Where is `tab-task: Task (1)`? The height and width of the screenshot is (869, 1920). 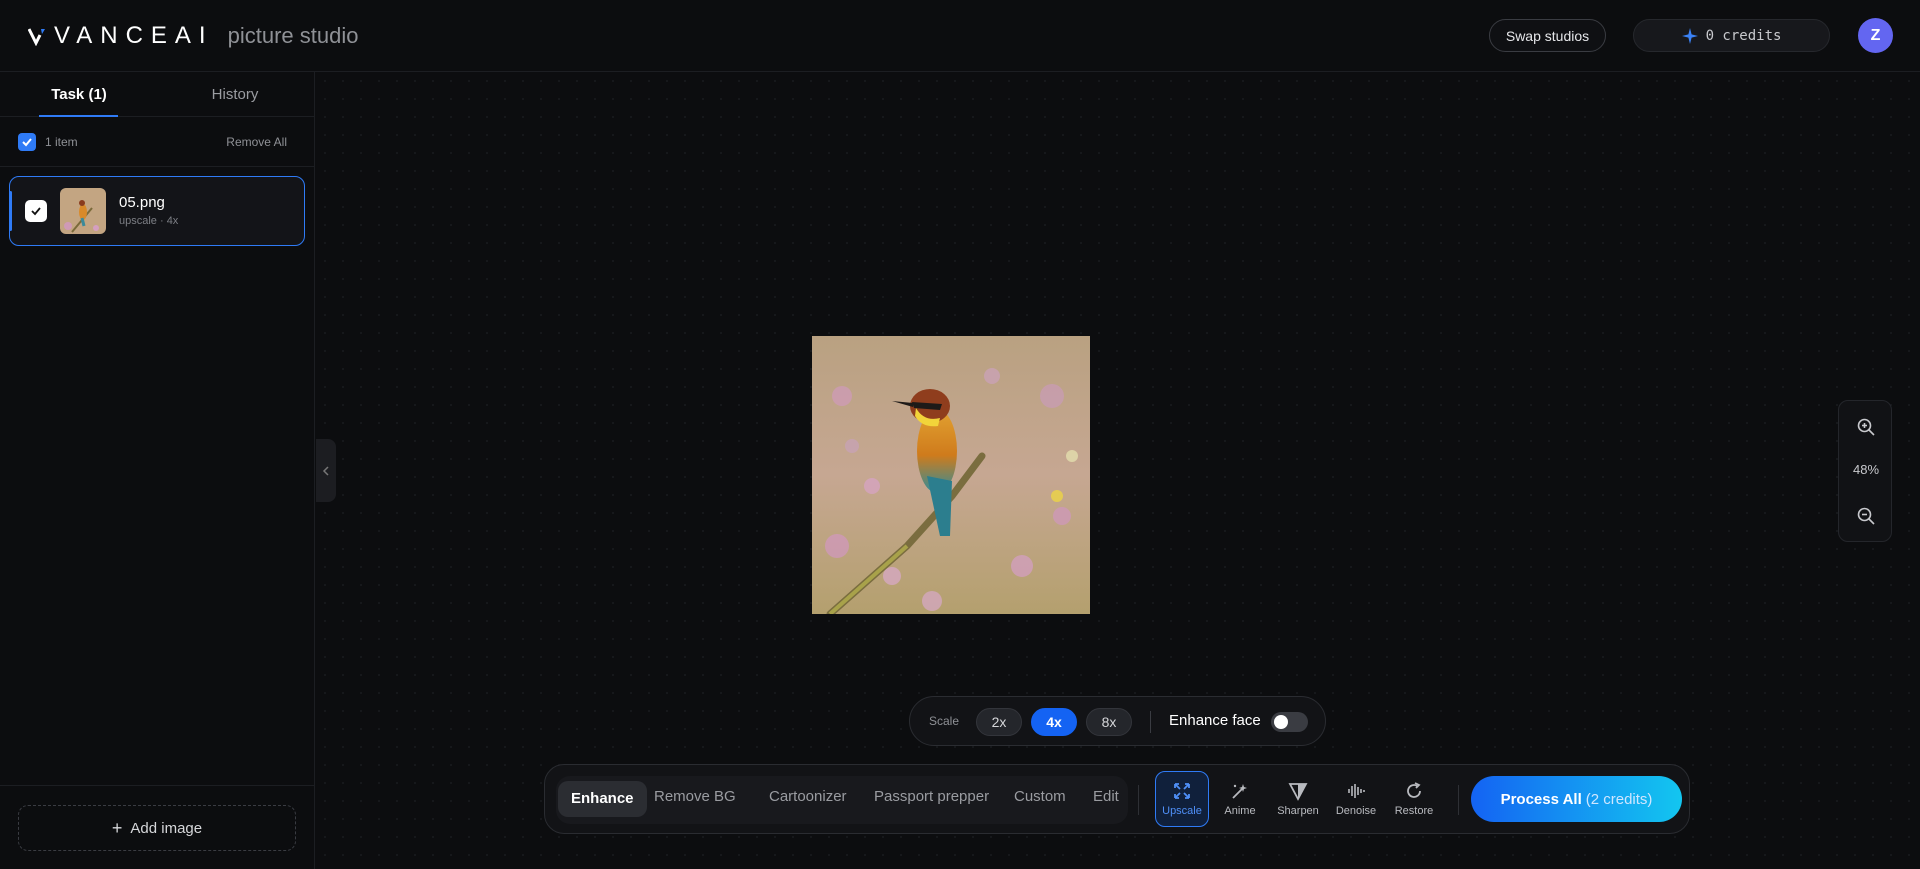
tab-task: Task (1) is located at coordinates (79, 94).